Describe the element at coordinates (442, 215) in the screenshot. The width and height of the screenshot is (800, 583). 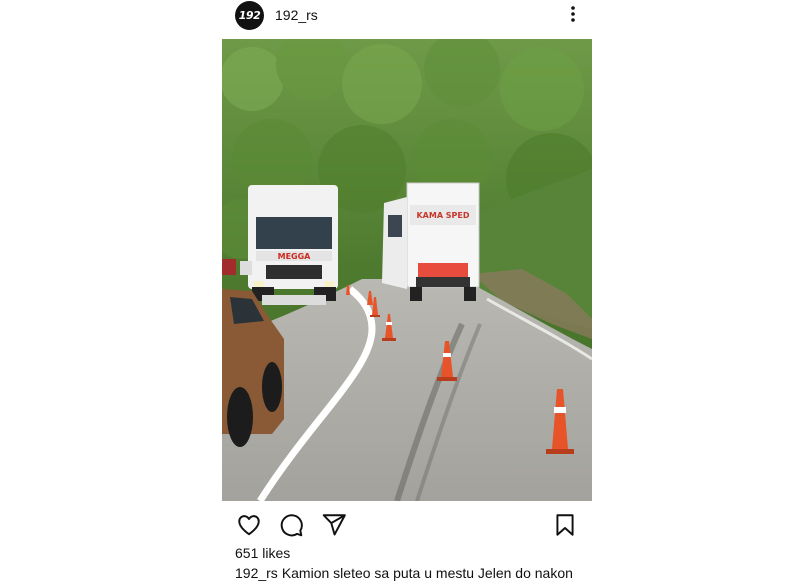
I see `truck-right-brand: KAMA SPED` at that location.